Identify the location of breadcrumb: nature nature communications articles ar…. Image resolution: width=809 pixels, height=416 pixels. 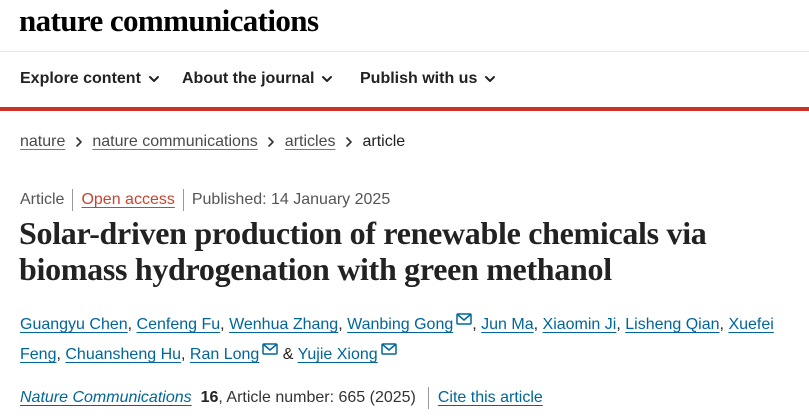
(212, 142).